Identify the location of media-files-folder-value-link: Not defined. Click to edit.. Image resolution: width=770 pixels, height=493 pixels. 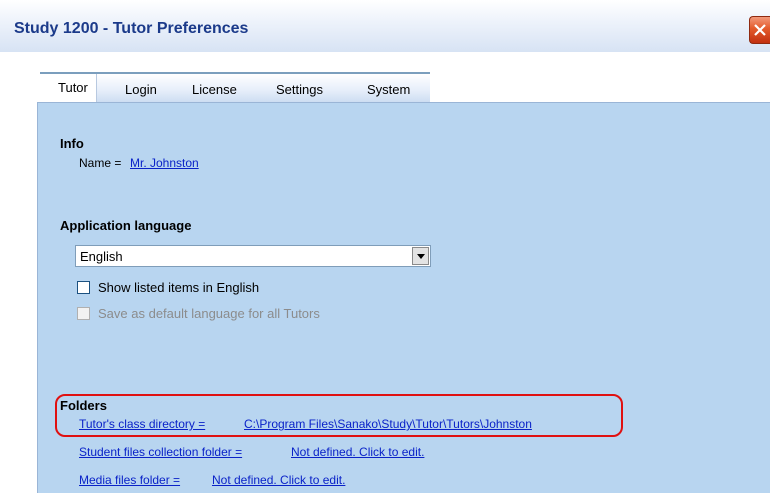
(278, 480).